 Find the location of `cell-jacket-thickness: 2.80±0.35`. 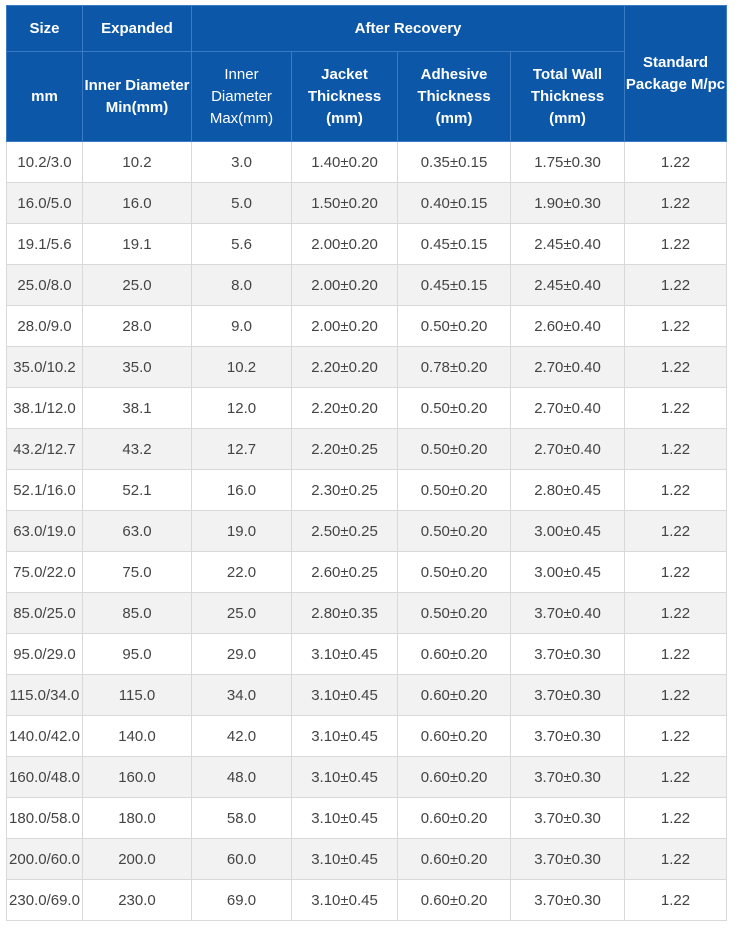

cell-jacket-thickness: 2.80±0.35 is located at coordinates (344, 613).